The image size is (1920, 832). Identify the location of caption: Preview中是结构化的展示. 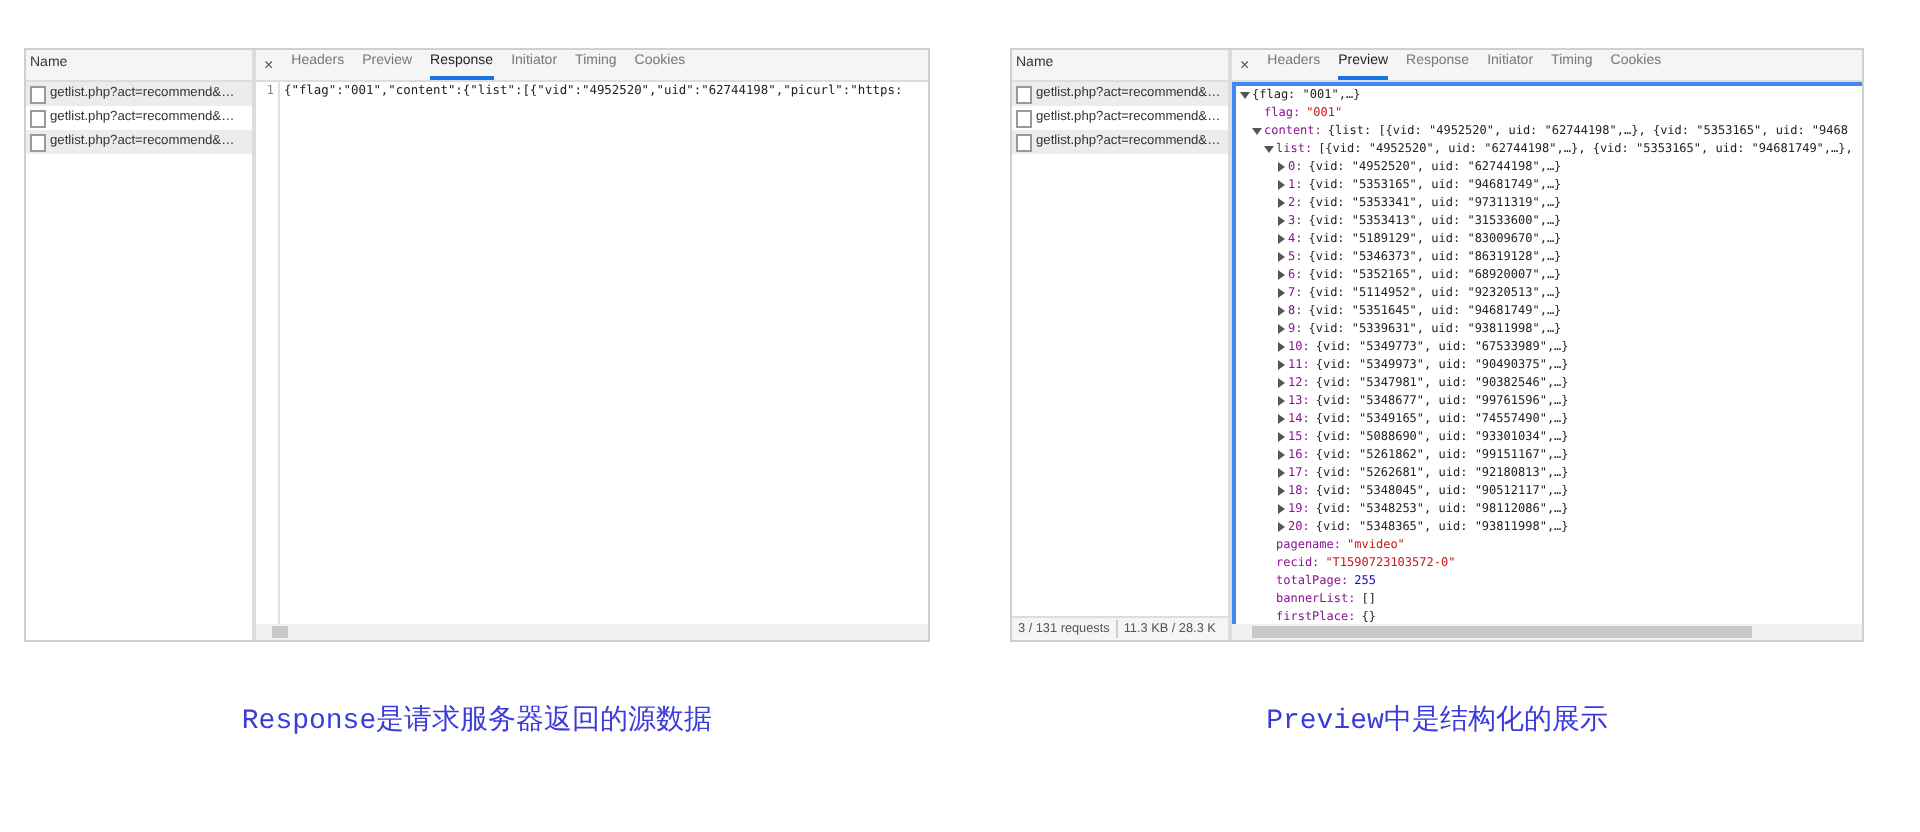
(1437, 722).